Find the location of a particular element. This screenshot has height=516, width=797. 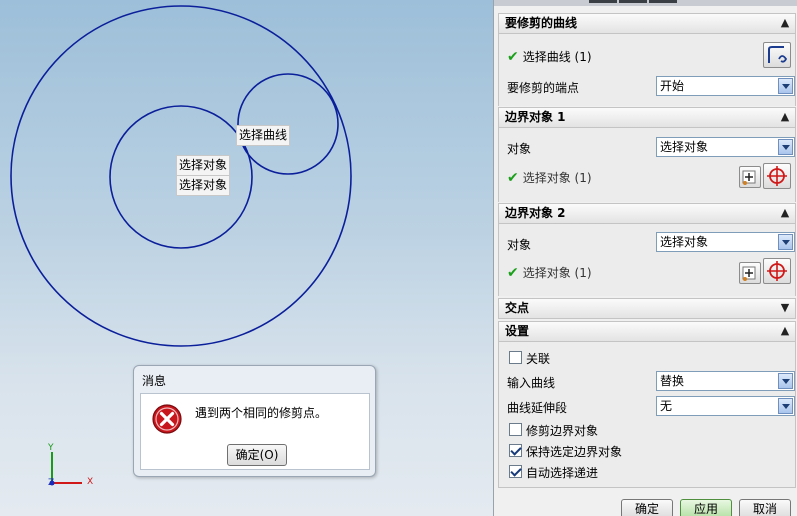

apply-button: 应用 is located at coordinates (706, 507).